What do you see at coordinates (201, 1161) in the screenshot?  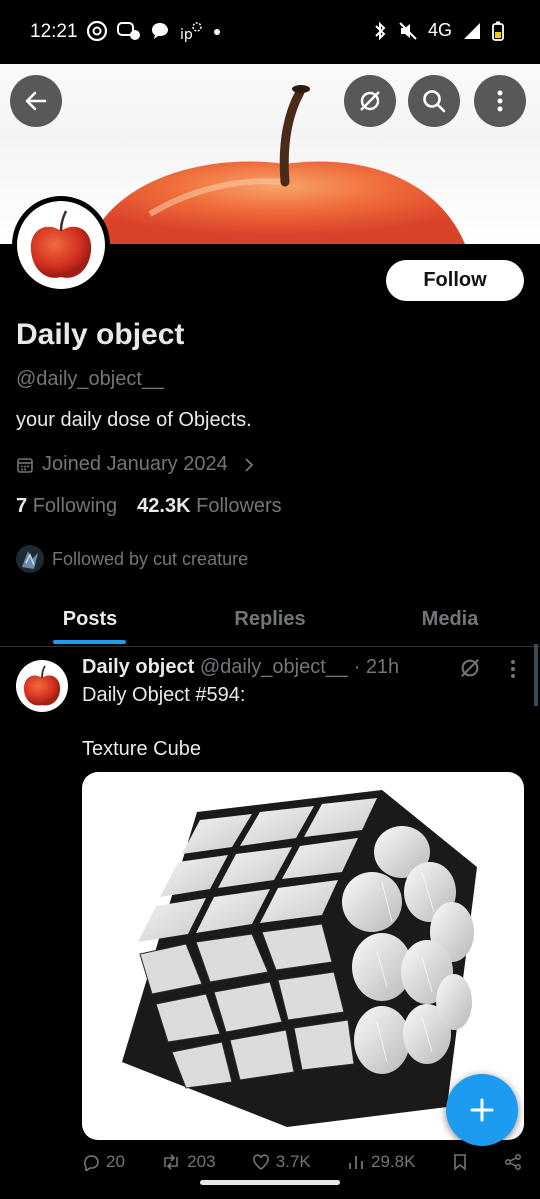 I see `repost-count: 203` at bounding box center [201, 1161].